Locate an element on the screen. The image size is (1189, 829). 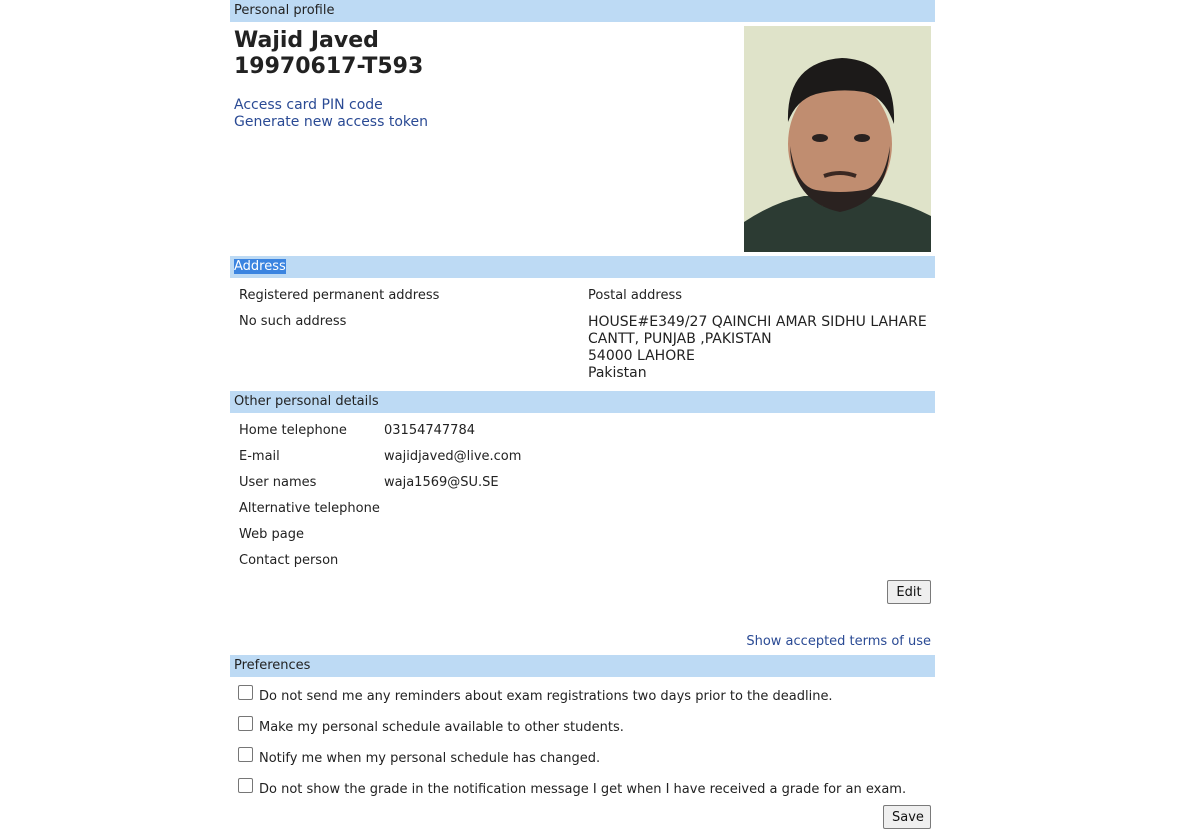
detail-label: User names is located at coordinates (278, 482).